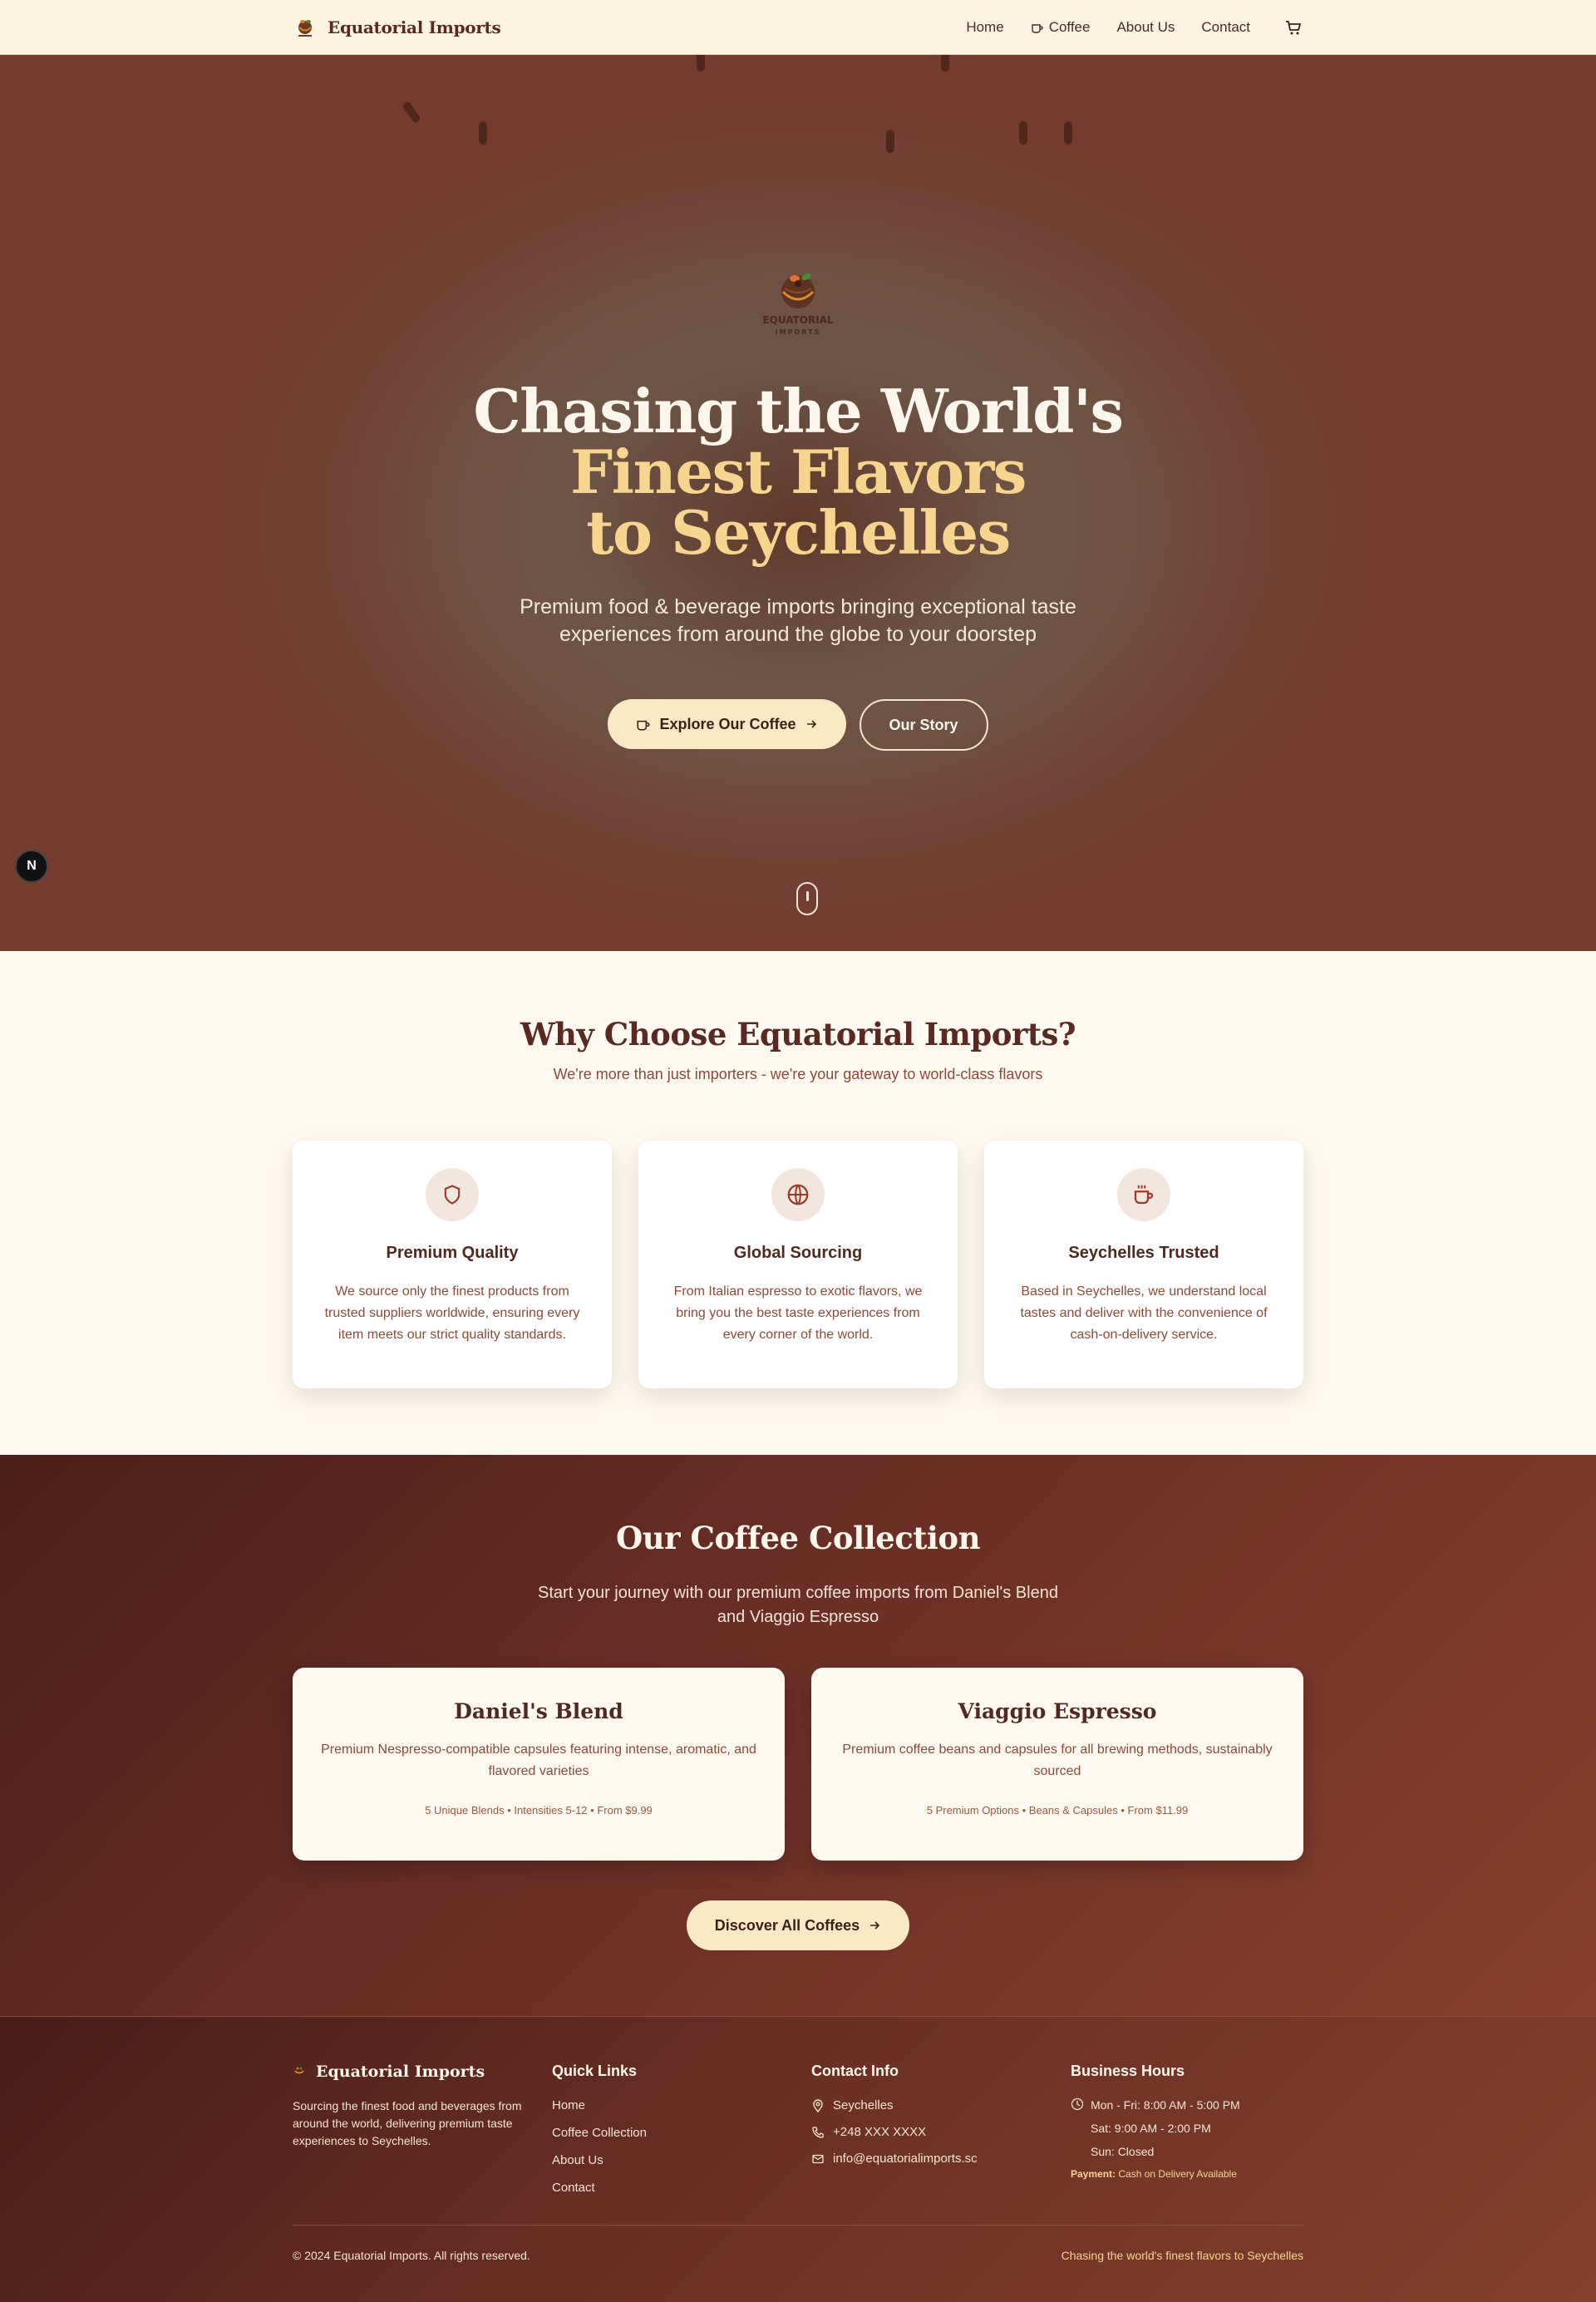 The height and width of the screenshot is (2302, 1596). Describe the element at coordinates (599, 2160) in the screenshot. I see `footer-link-about: About Us` at that location.